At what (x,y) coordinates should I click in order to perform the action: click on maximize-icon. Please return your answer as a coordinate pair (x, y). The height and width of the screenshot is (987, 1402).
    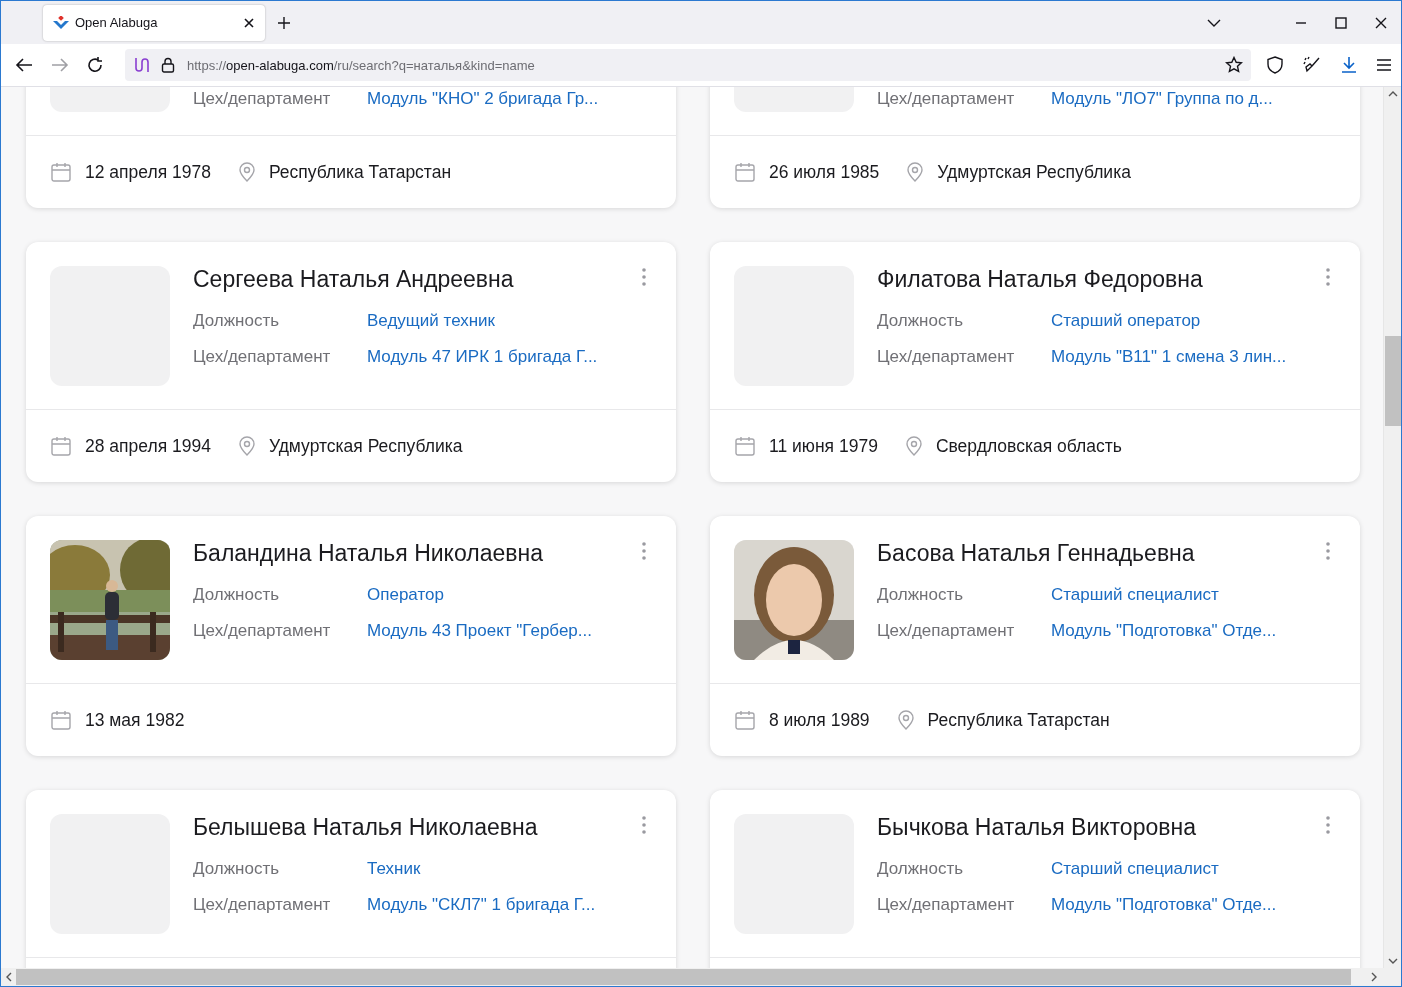
    Looking at the image, I should click on (1341, 22).